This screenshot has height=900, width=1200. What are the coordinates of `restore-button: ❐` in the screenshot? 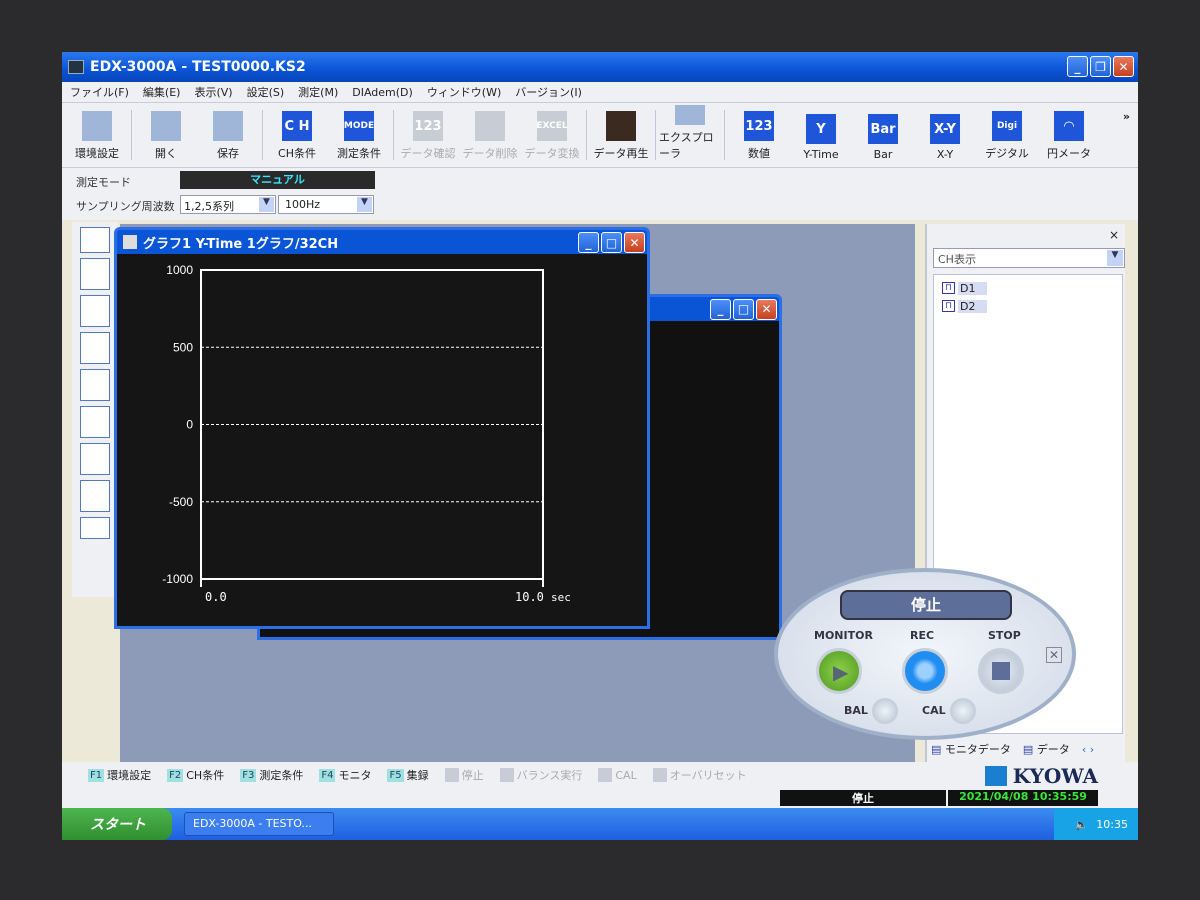 It's located at (1100, 66).